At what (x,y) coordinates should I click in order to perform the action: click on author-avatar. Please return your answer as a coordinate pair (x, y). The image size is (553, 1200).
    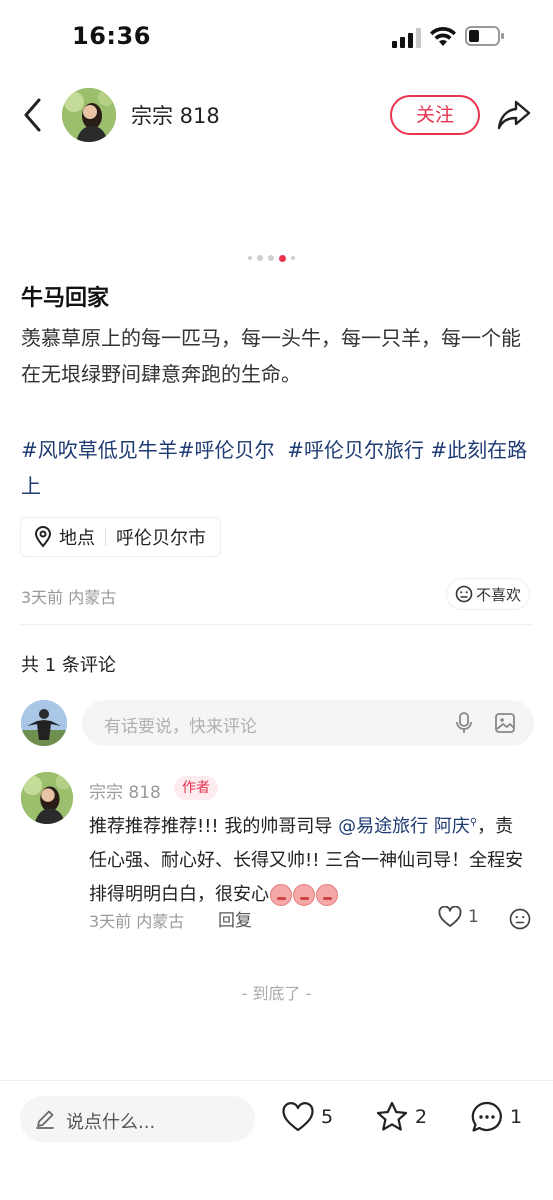
    Looking at the image, I should click on (89, 115).